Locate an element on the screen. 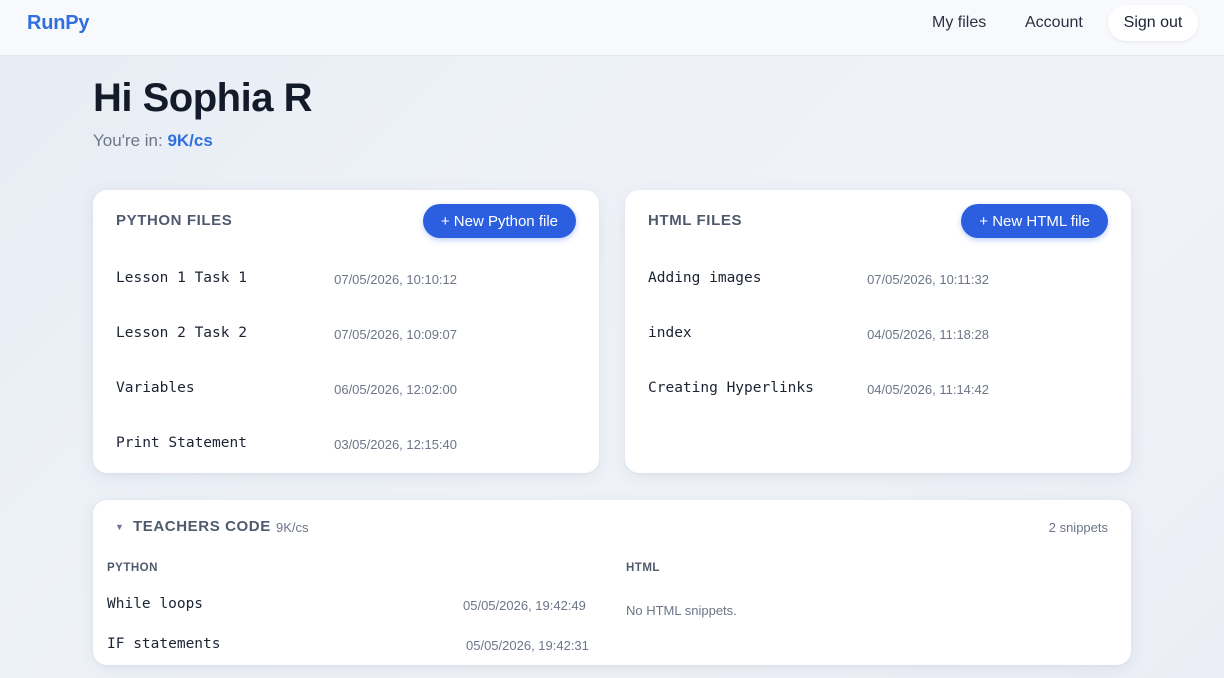 This screenshot has height=678, width=1224. teacher-snippet-row: IF statements 05/05/2026, 19:42:31 is located at coordinates (353, 646).